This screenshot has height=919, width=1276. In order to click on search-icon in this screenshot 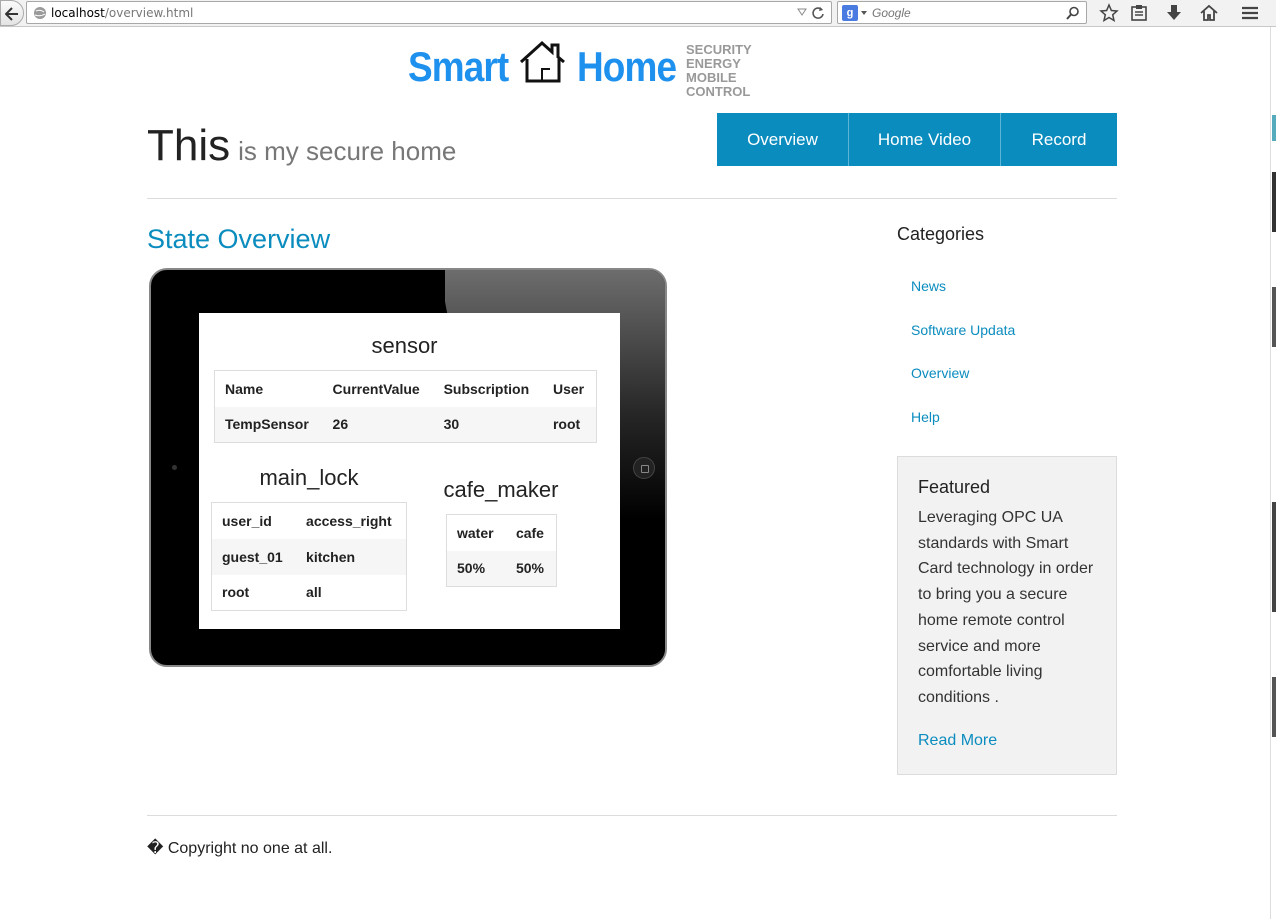, I will do `click(1073, 13)`.